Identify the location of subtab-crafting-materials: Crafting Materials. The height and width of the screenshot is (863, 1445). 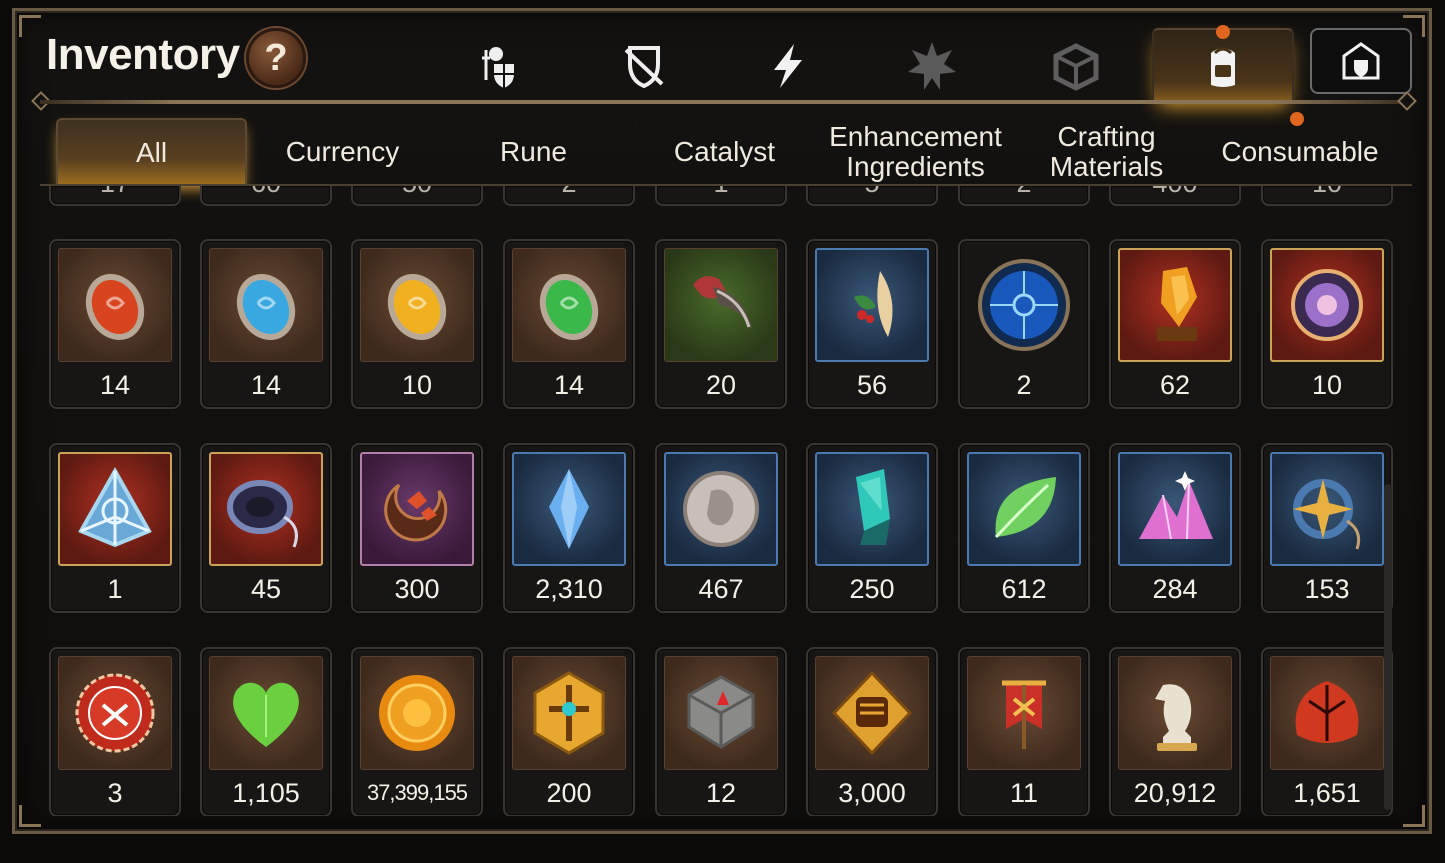
(1106, 152).